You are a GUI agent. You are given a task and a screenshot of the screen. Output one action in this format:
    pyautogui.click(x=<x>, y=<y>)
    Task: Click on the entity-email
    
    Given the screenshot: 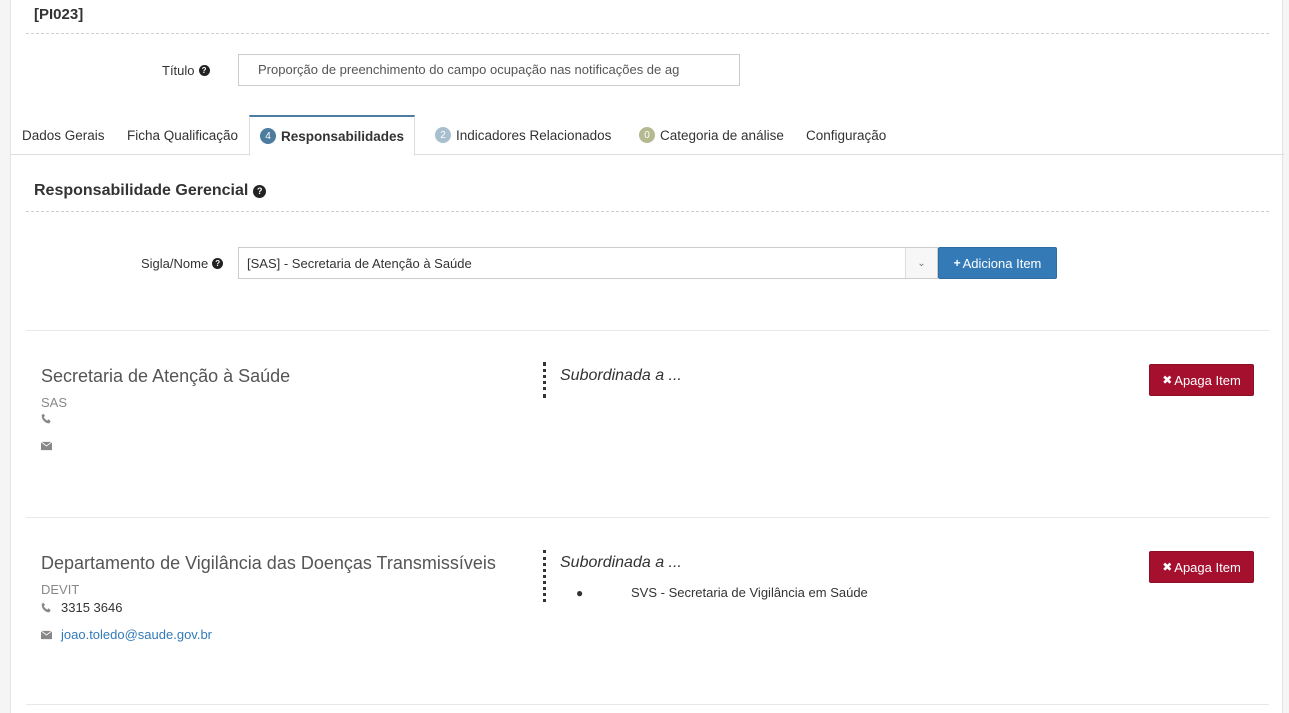 What is the action you would take?
    pyautogui.click(x=51, y=446)
    